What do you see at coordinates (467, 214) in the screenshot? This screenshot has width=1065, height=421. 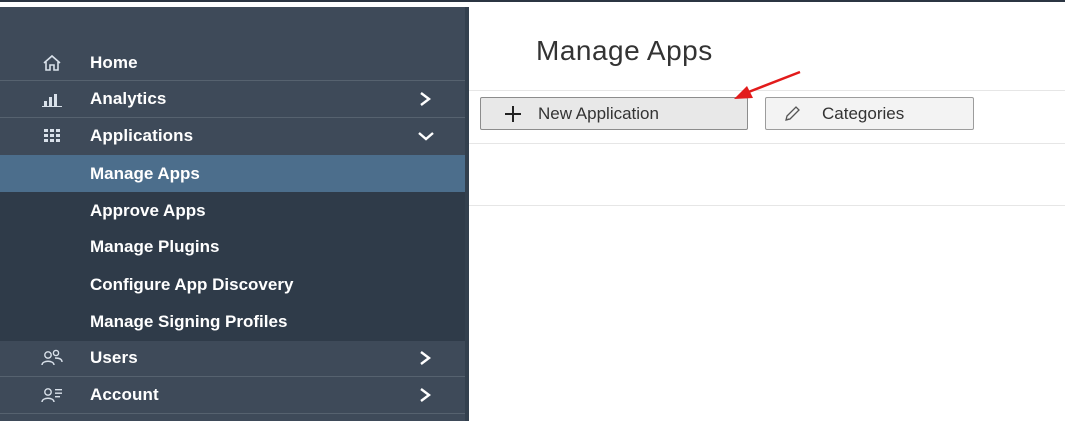 I see `sidebar-edge` at bounding box center [467, 214].